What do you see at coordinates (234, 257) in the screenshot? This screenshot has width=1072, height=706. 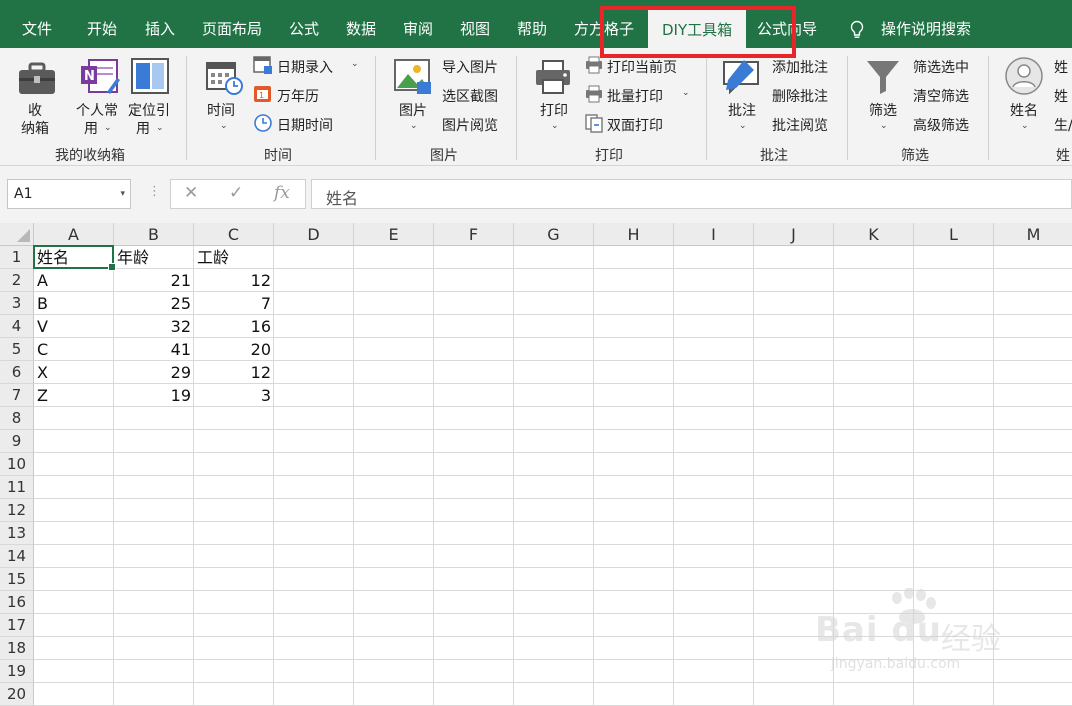 I see `cell-c1: 工龄` at bounding box center [234, 257].